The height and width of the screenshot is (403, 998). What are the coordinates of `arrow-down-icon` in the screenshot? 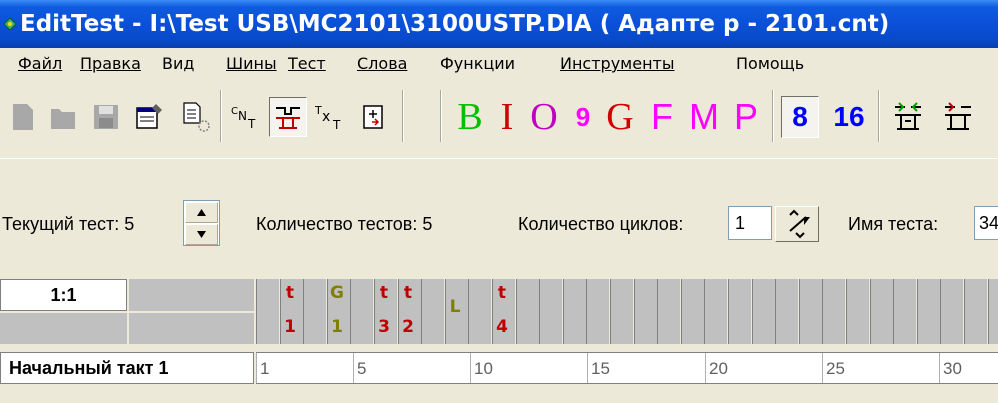 It's located at (201, 234).